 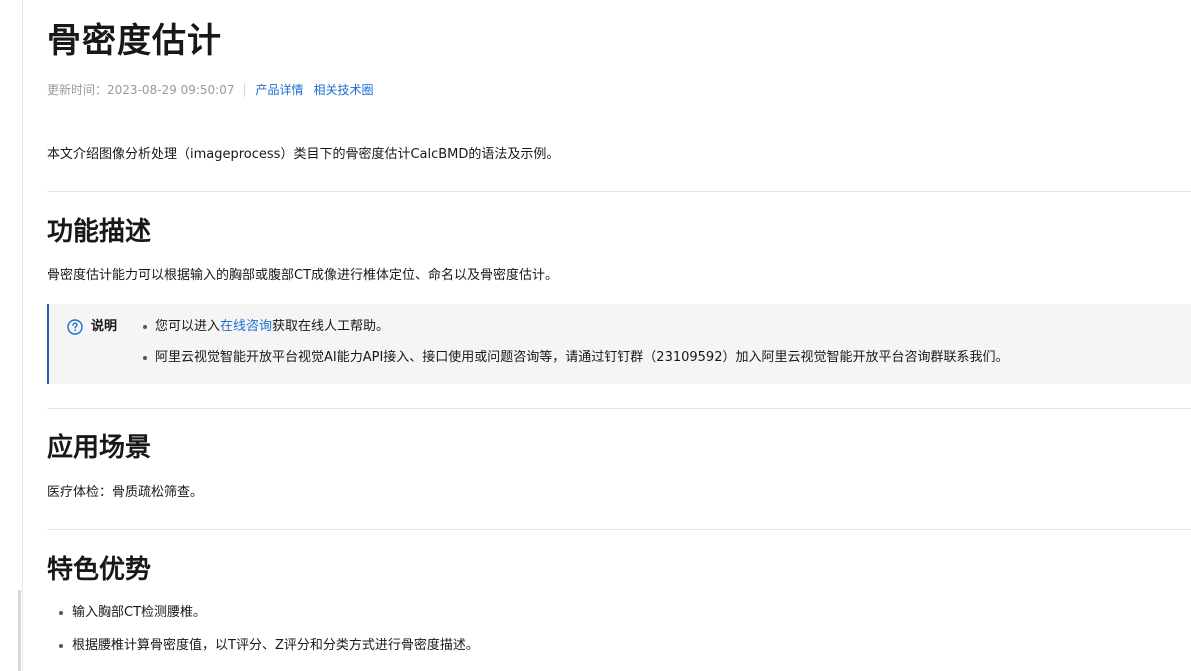 What do you see at coordinates (343, 90) in the screenshot?
I see `tech-circle-link: 相关技术圈` at bounding box center [343, 90].